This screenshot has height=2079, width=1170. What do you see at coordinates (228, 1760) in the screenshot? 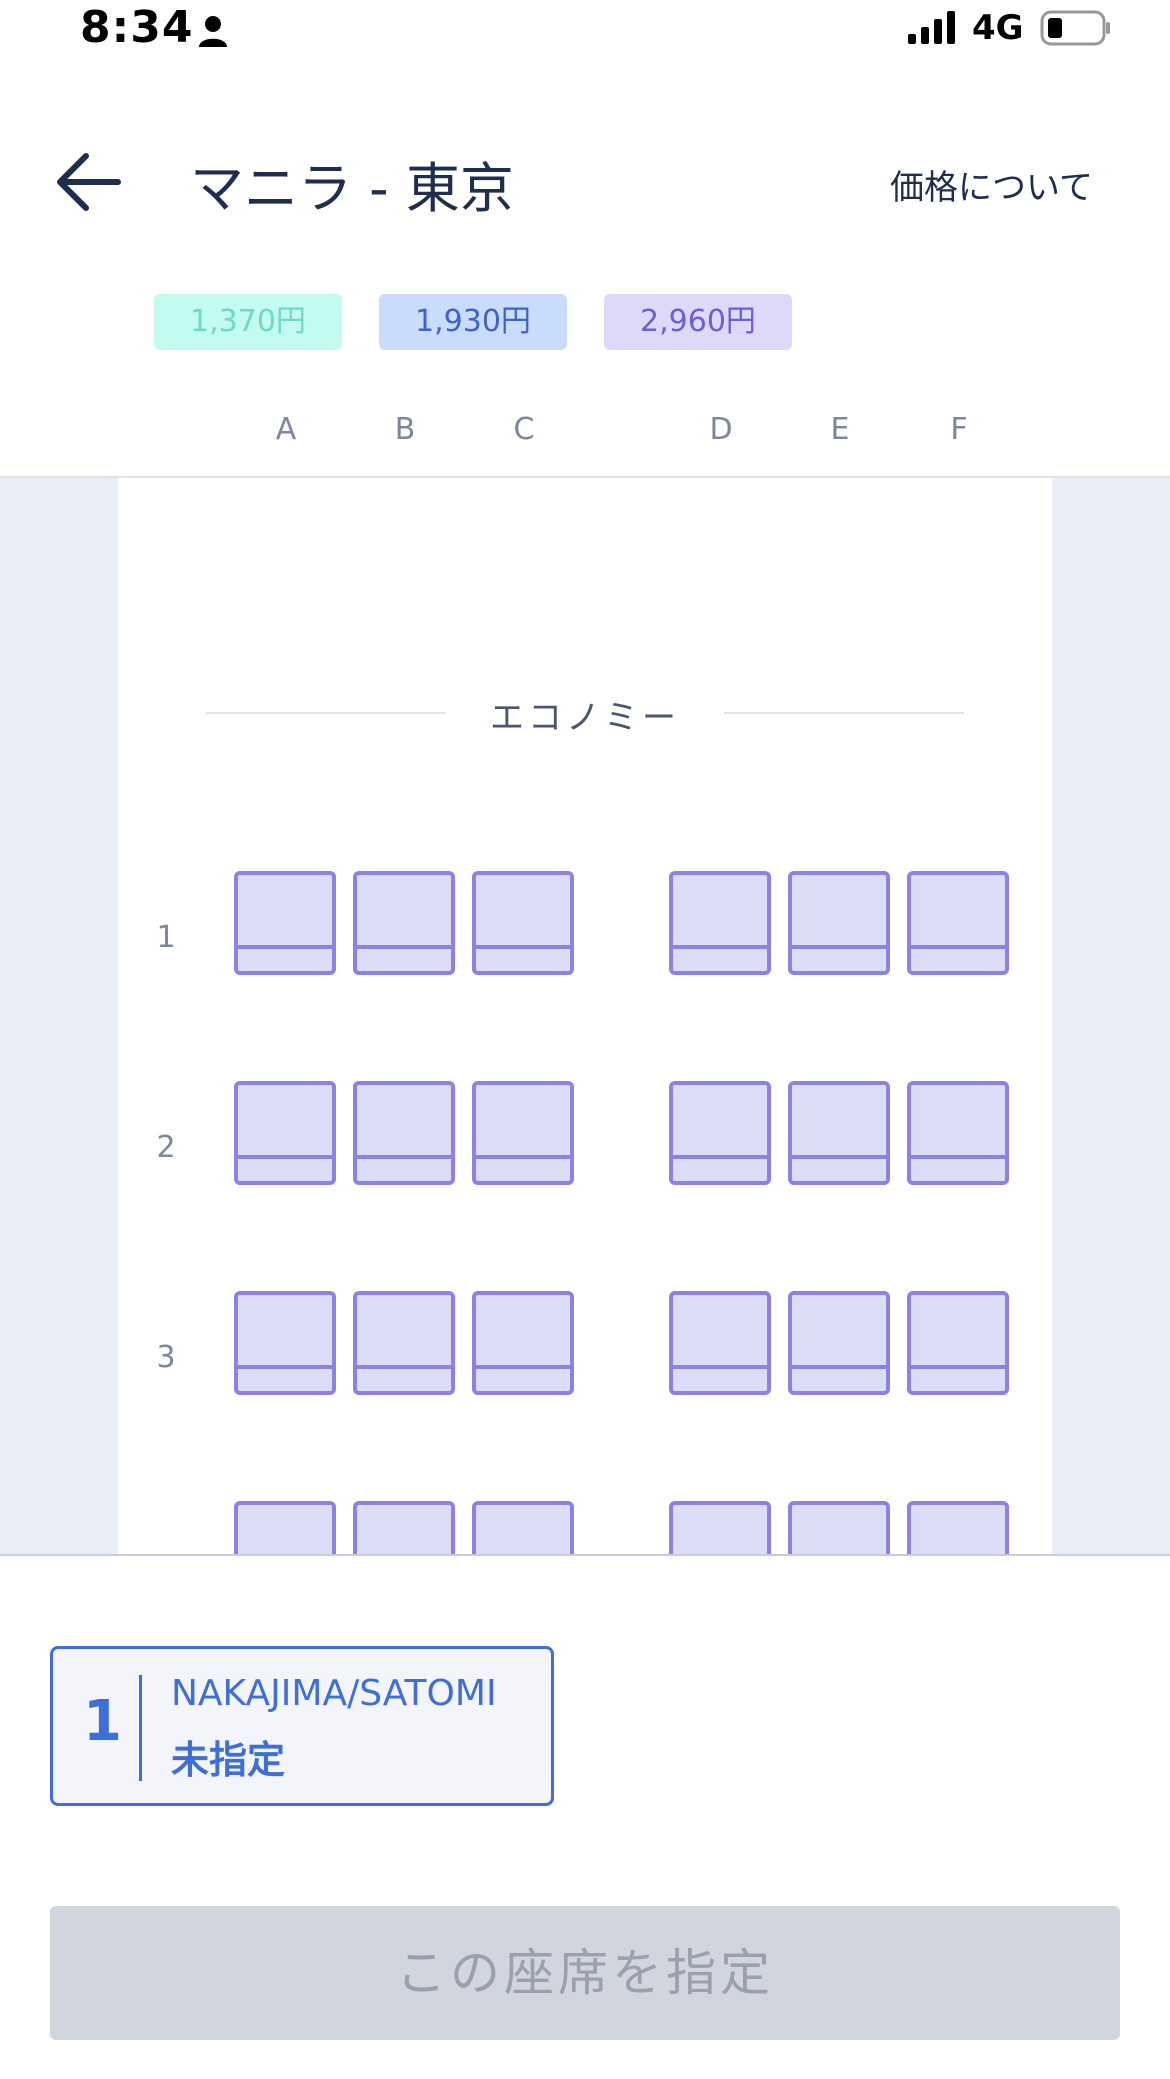
I see `passenger-seat-status: 未指定` at bounding box center [228, 1760].